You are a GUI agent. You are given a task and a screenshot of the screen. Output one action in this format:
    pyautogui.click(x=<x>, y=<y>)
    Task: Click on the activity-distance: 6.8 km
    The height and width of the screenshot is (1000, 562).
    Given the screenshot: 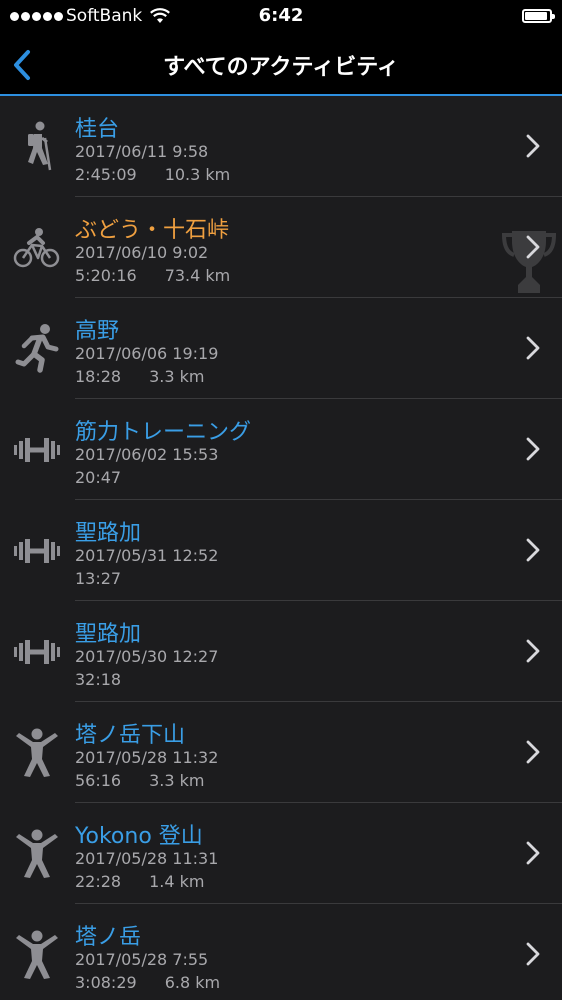 What is the action you would take?
    pyautogui.click(x=192, y=982)
    